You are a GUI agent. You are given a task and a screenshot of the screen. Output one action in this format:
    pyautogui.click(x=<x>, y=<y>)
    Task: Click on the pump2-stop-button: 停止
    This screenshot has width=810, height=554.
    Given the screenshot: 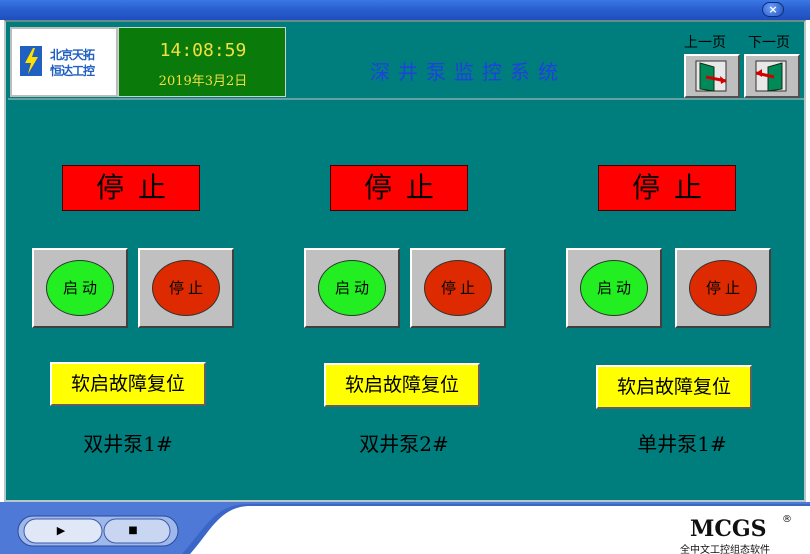 What is the action you would take?
    pyautogui.click(x=458, y=288)
    